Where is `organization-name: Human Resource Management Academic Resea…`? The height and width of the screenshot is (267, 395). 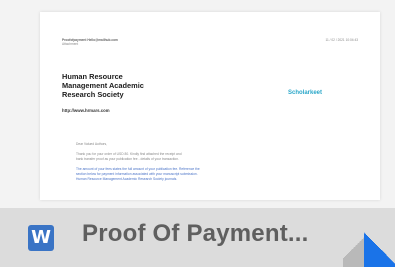 organization-name: Human Resource Management Academic Resea… is located at coordinates (103, 85).